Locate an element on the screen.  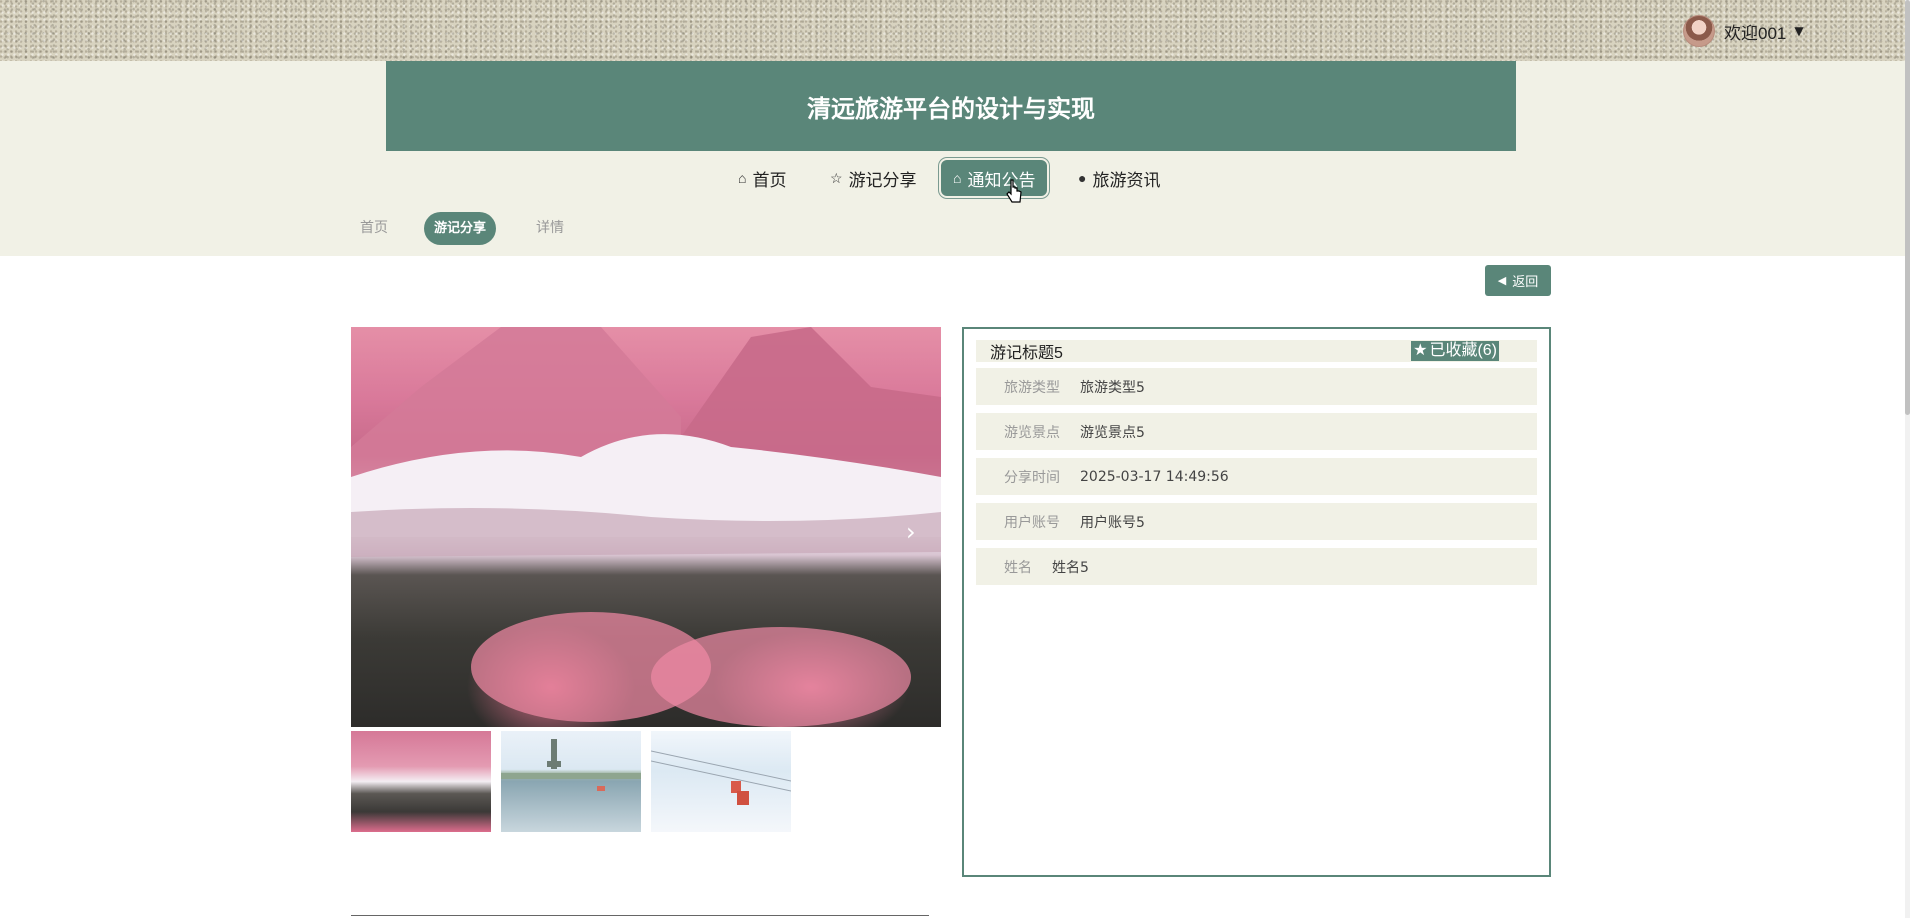
nav-item-announcements: ⌂ 通知公告 is located at coordinates (994, 178).